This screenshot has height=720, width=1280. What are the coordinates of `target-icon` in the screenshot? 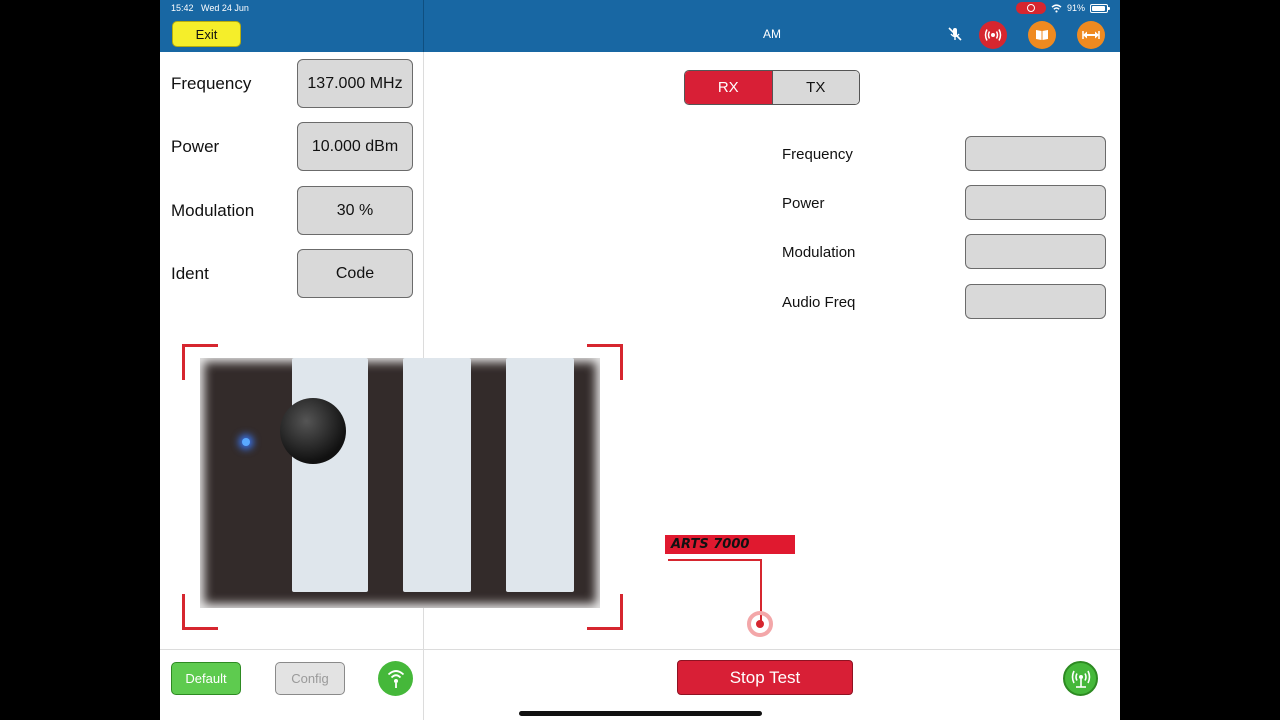 It's located at (760, 624).